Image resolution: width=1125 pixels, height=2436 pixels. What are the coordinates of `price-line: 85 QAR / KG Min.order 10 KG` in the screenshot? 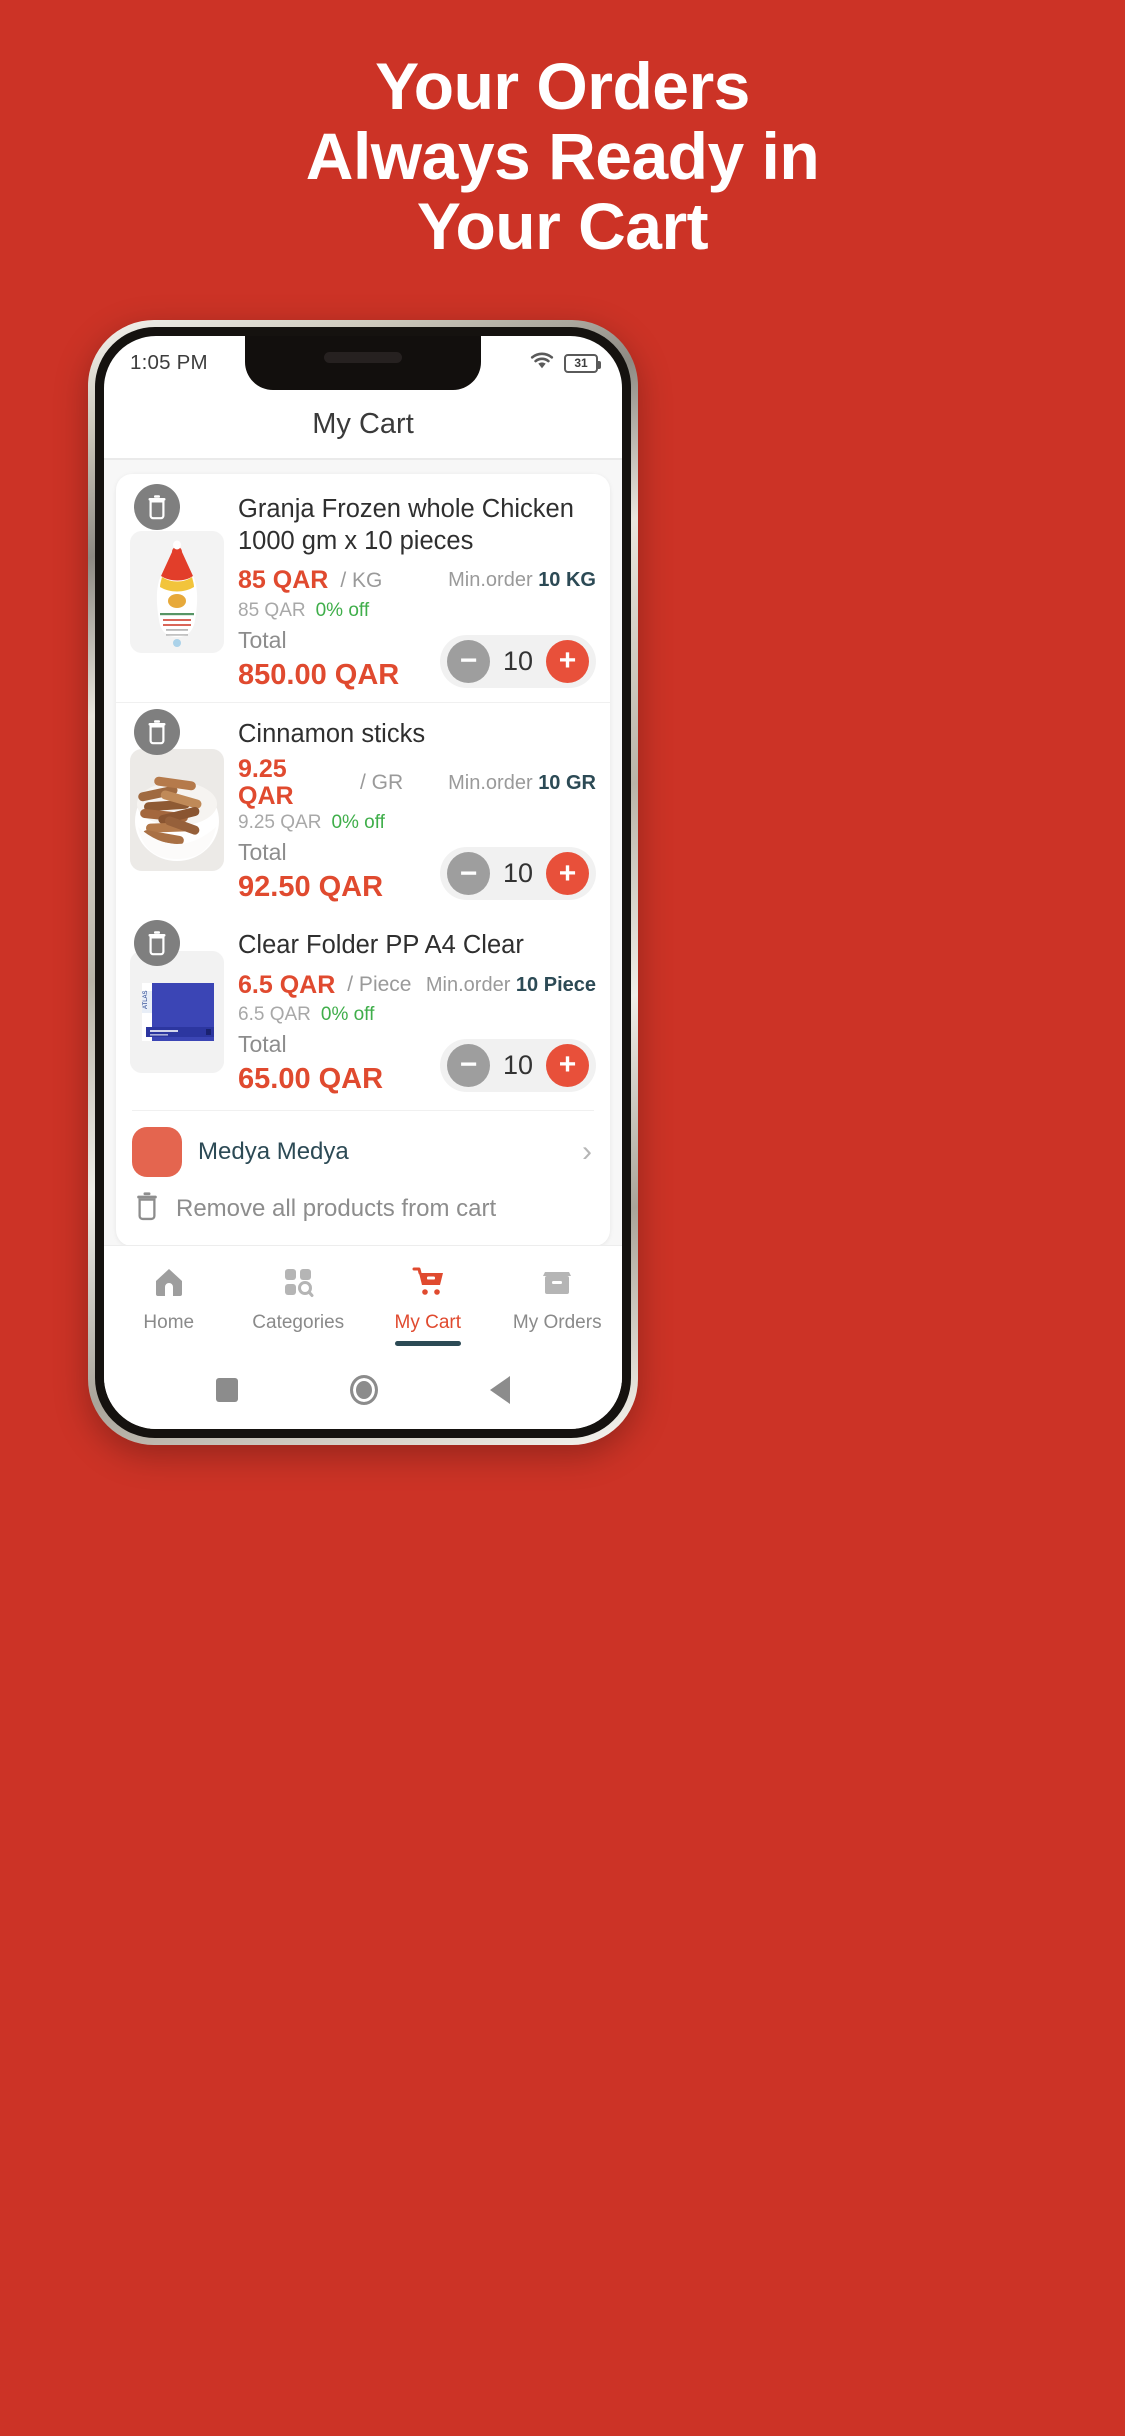 It's located at (417, 581).